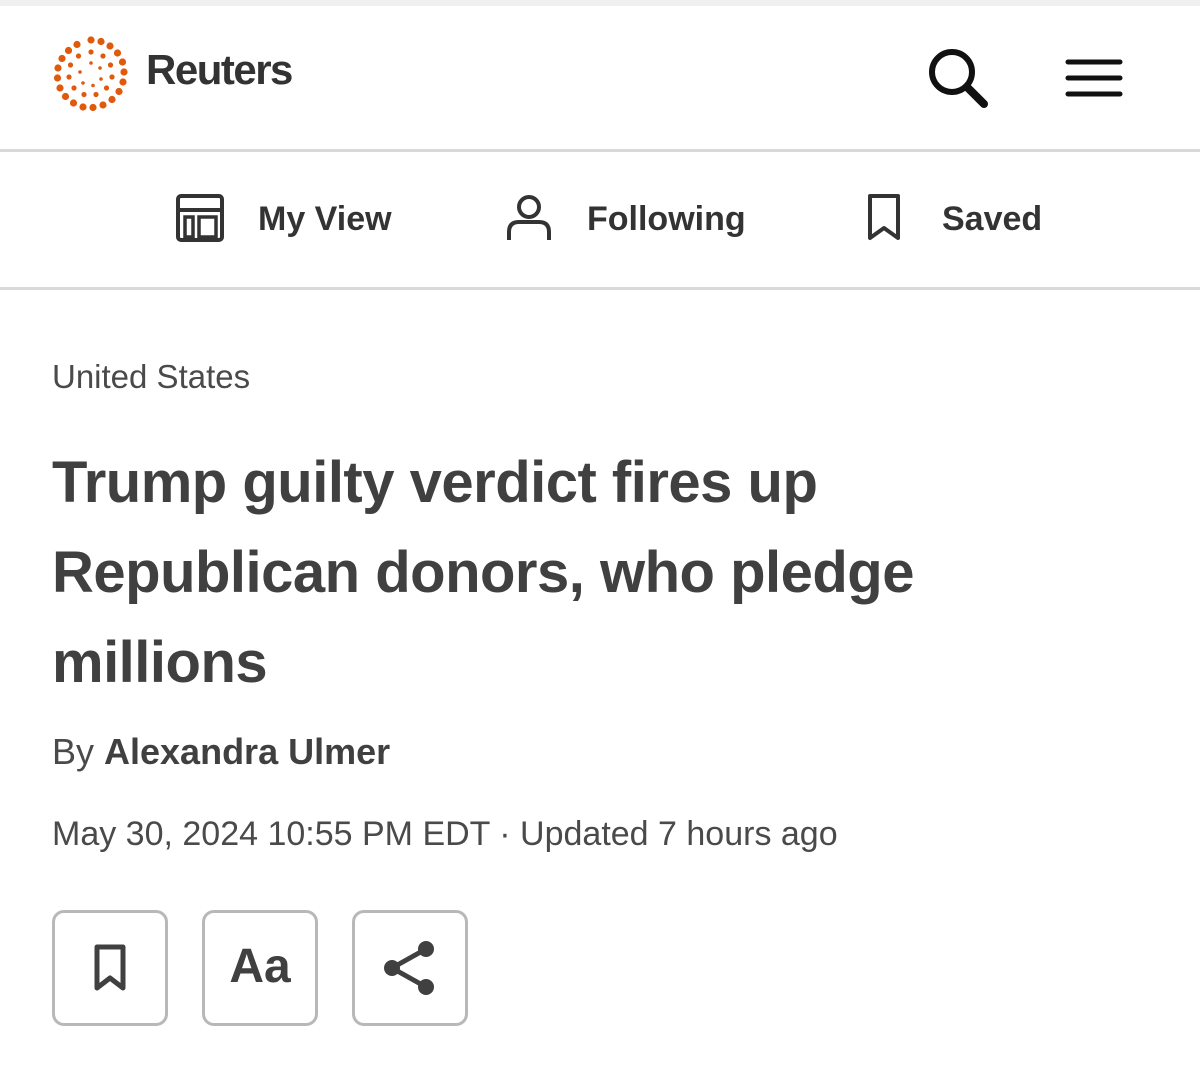  What do you see at coordinates (91, 75) in the screenshot?
I see `reuters-logo-icon` at bounding box center [91, 75].